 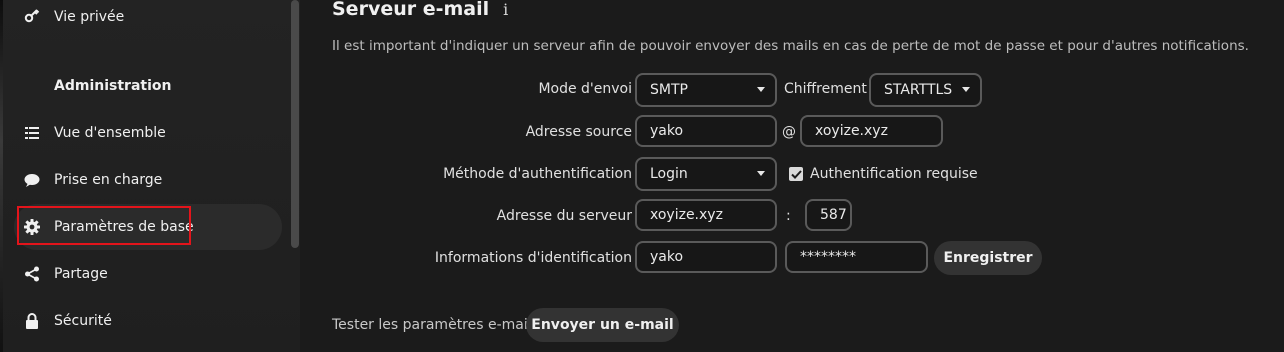 I want to click on sidebar-item-label: Prise en charge, so click(x=108, y=180).